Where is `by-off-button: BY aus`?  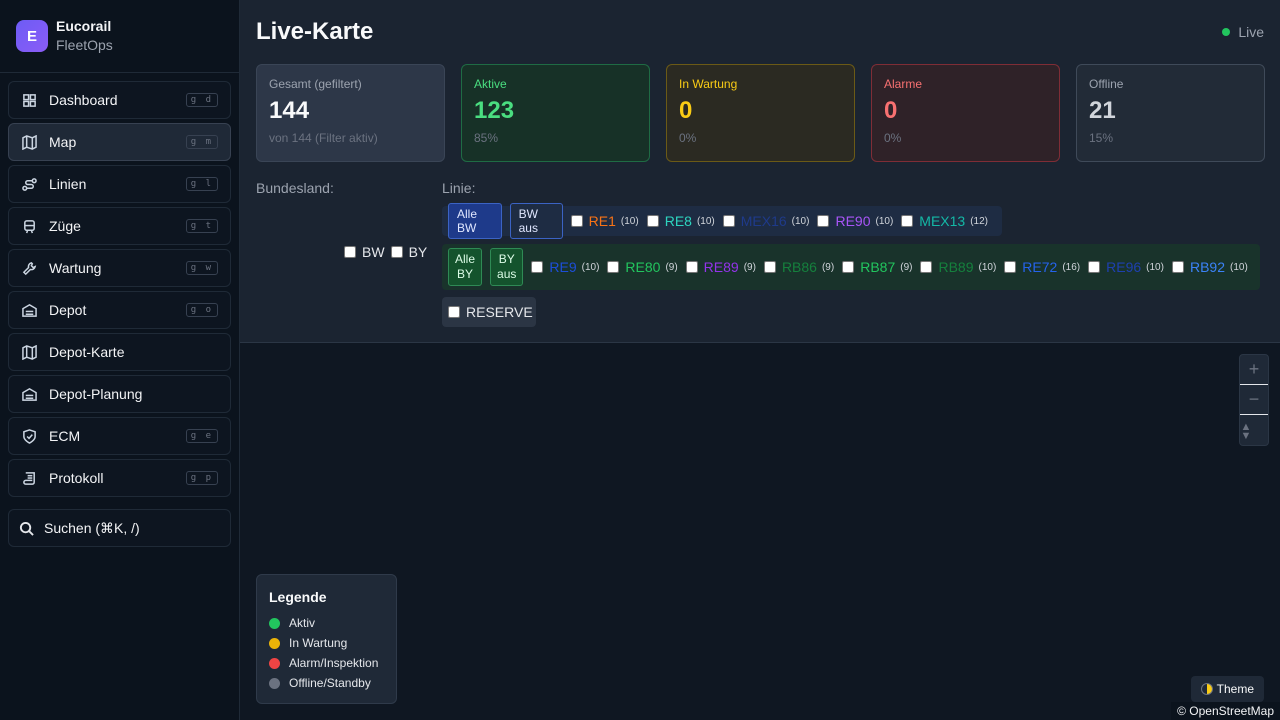 by-off-button: BY aus is located at coordinates (507, 267).